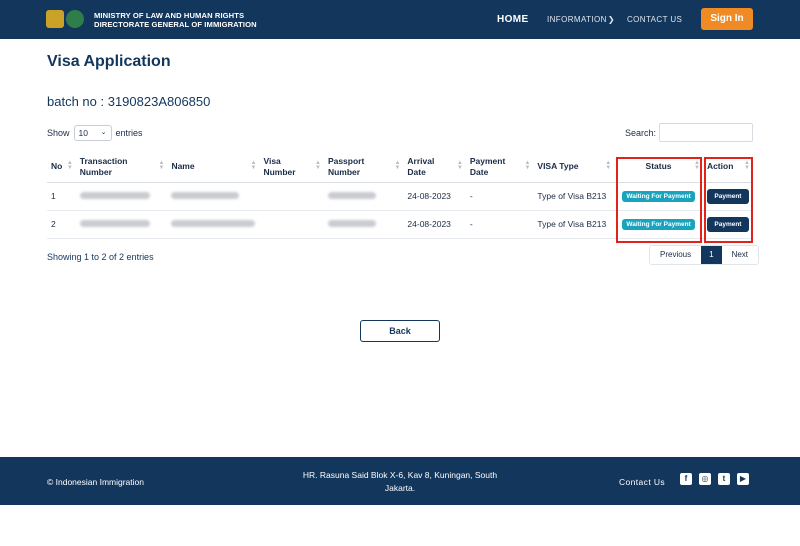 Image resolution: width=800 pixels, height=546 pixels. Describe the element at coordinates (642, 482) in the screenshot. I see `footer-contact-link: Contact Us` at that location.